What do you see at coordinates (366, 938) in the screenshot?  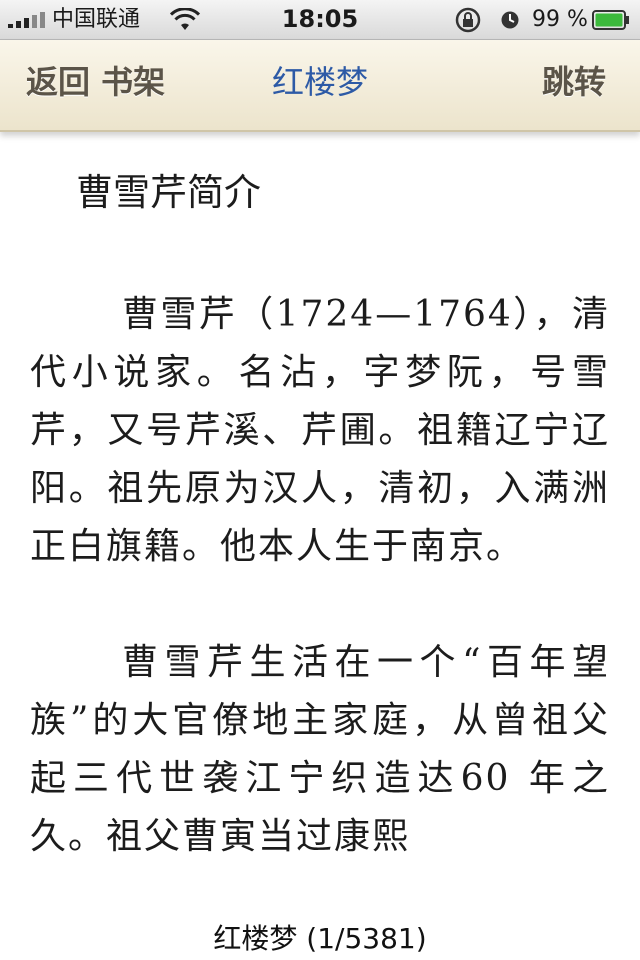 I see `page-indicator: (1/5381)` at bounding box center [366, 938].